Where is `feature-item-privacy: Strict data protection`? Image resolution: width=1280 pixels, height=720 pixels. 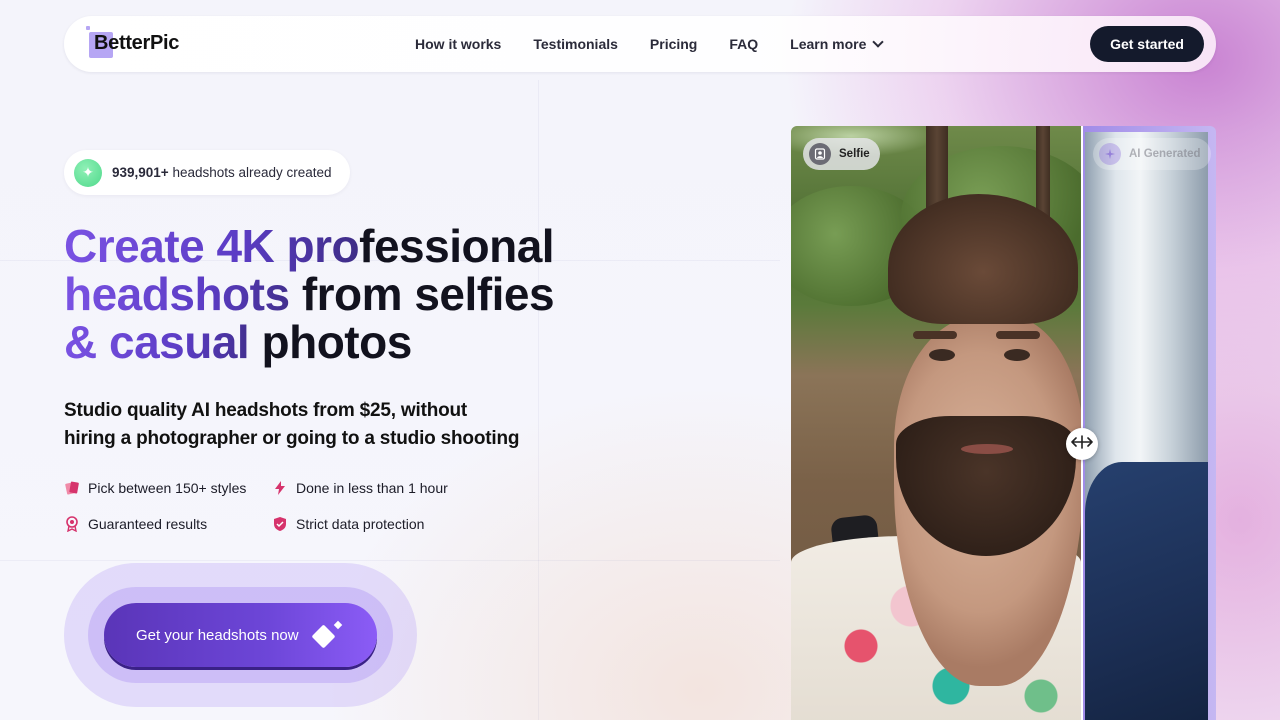
feature-item-privacy: Strict data protection is located at coordinates (348, 524).